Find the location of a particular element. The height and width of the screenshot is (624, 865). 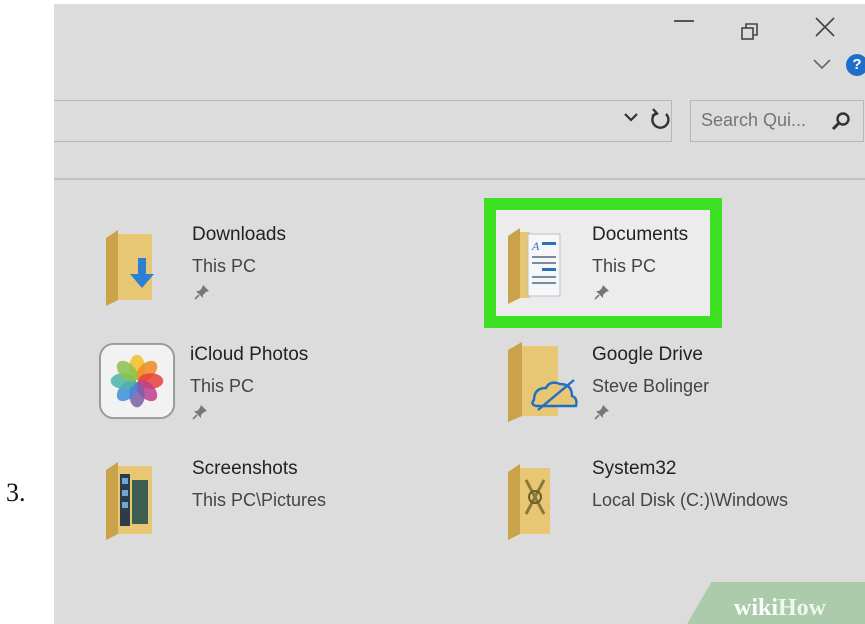

step-number: 3. is located at coordinates (16, 492).